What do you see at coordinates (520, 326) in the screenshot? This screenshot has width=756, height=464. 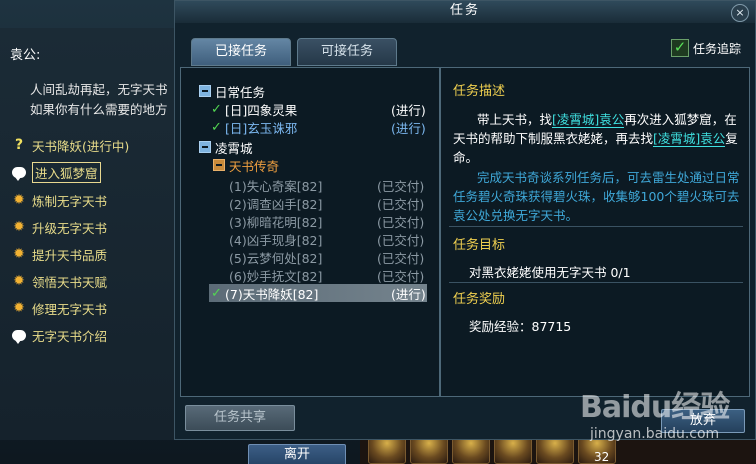 I see `reward-text: 奖励经验：87715` at bounding box center [520, 326].